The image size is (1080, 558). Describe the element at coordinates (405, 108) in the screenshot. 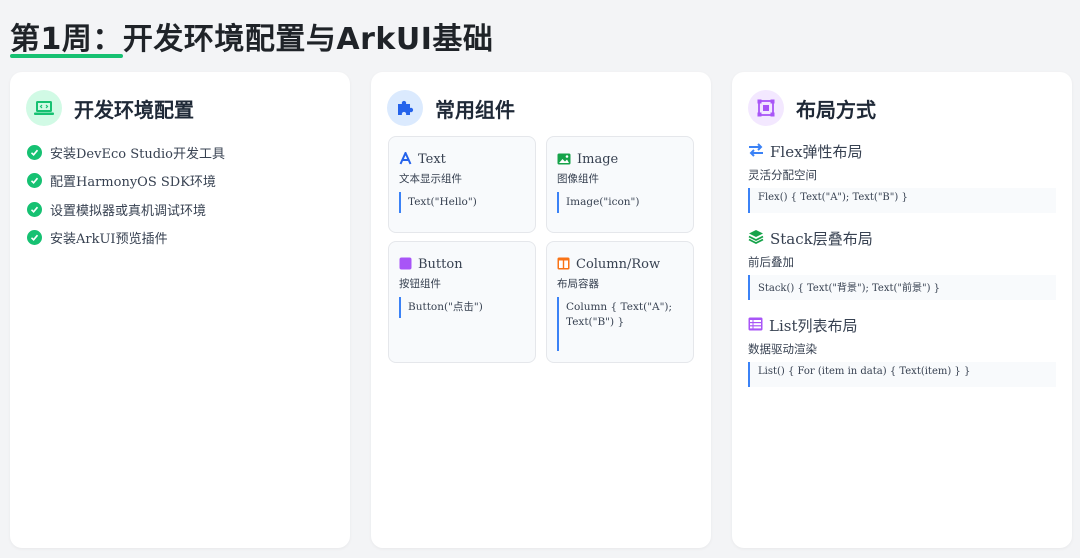

I see `puzzle-piece-icon` at that location.